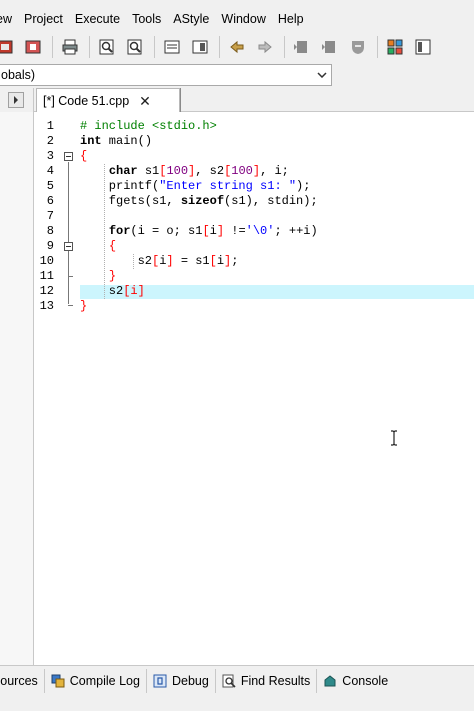 The image size is (474, 711). I want to click on tab-label: sources, so click(19, 680).